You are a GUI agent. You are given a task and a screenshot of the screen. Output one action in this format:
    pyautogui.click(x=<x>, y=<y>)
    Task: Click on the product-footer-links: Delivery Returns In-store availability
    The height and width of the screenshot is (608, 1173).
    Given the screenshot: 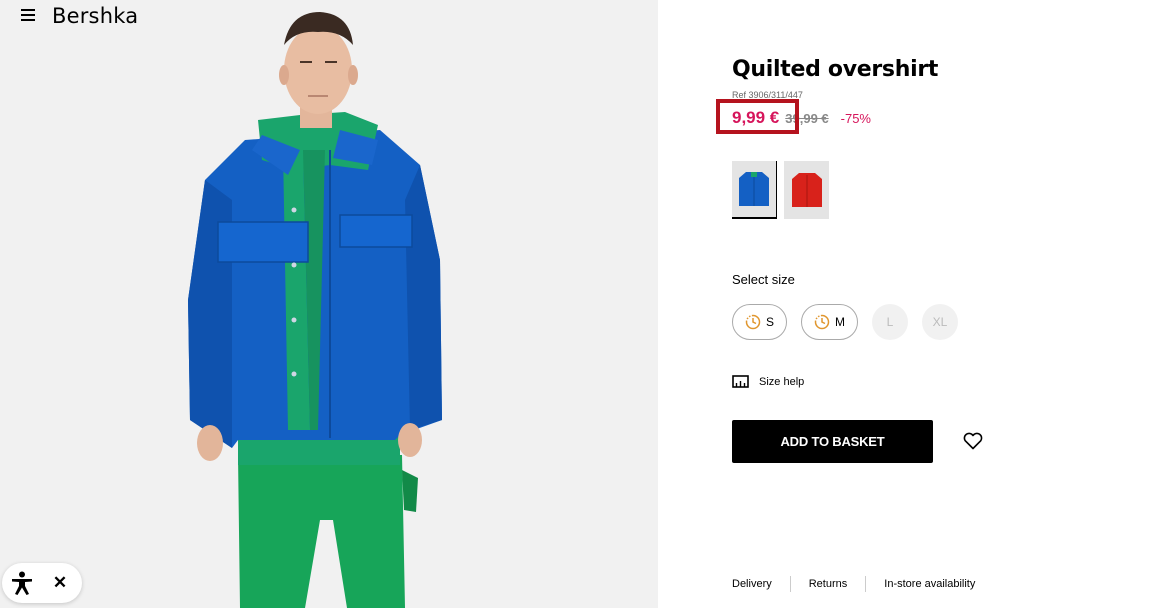 What is the action you would take?
    pyautogui.click(x=853, y=584)
    